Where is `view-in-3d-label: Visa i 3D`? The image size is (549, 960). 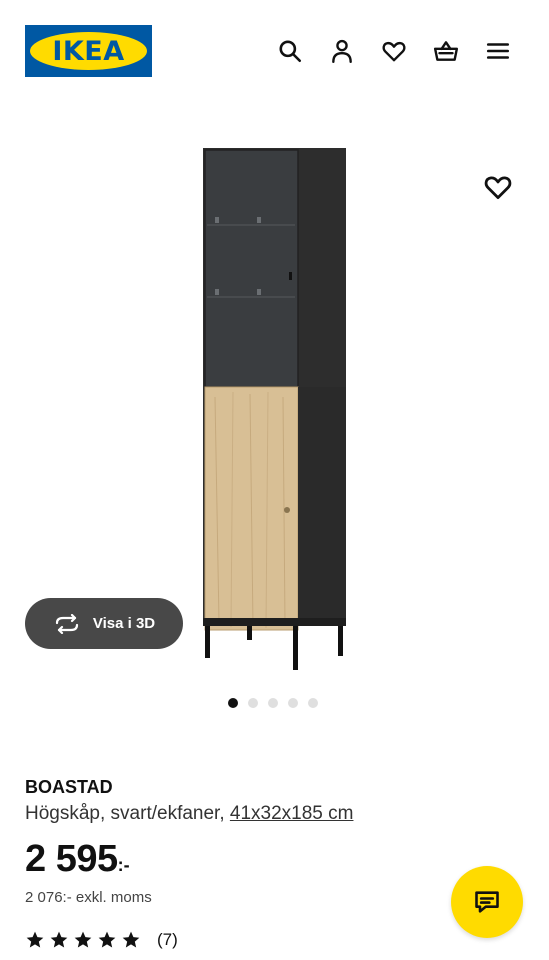 view-in-3d-label: Visa i 3D is located at coordinates (124, 623).